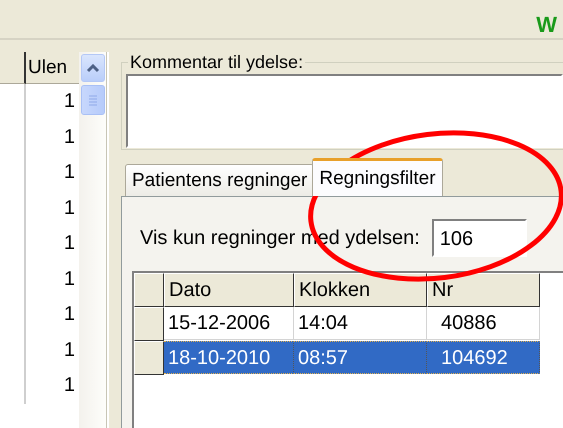  What do you see at coordinates (483, 290) in the screenshot?
I see `column-header: Nr` at bounding box center [483, 290].